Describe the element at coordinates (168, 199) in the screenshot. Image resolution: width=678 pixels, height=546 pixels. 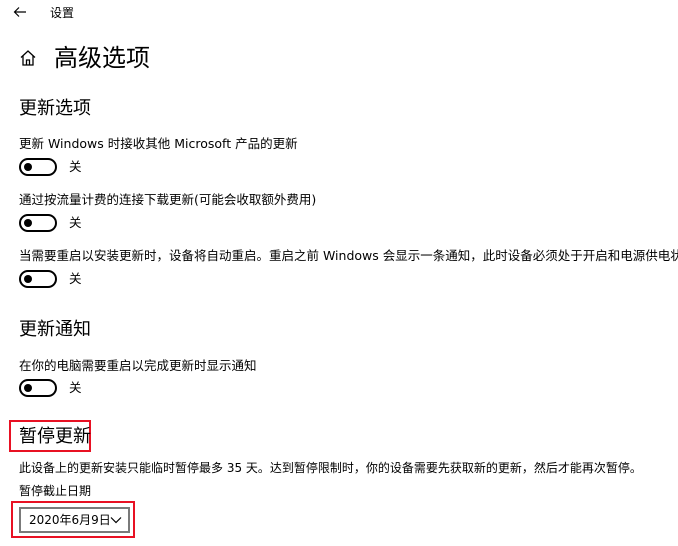
I see `option-metered-label: 通过按流量计费的连接下载更新(可能会收取额外费用)` at that location.